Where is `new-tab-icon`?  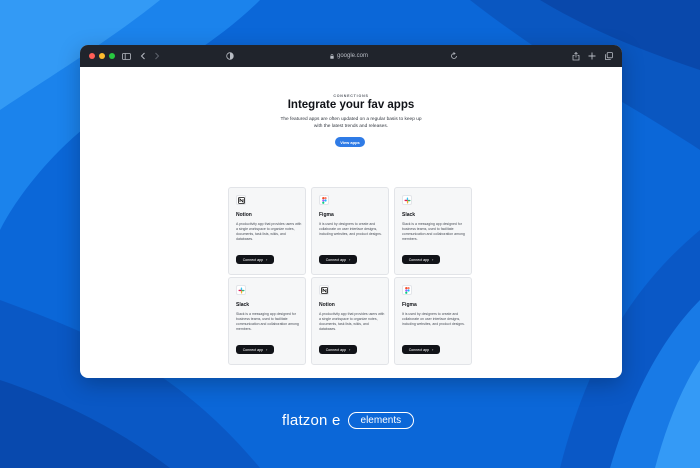 new-tab-icon is located at coordinates (592, 56).